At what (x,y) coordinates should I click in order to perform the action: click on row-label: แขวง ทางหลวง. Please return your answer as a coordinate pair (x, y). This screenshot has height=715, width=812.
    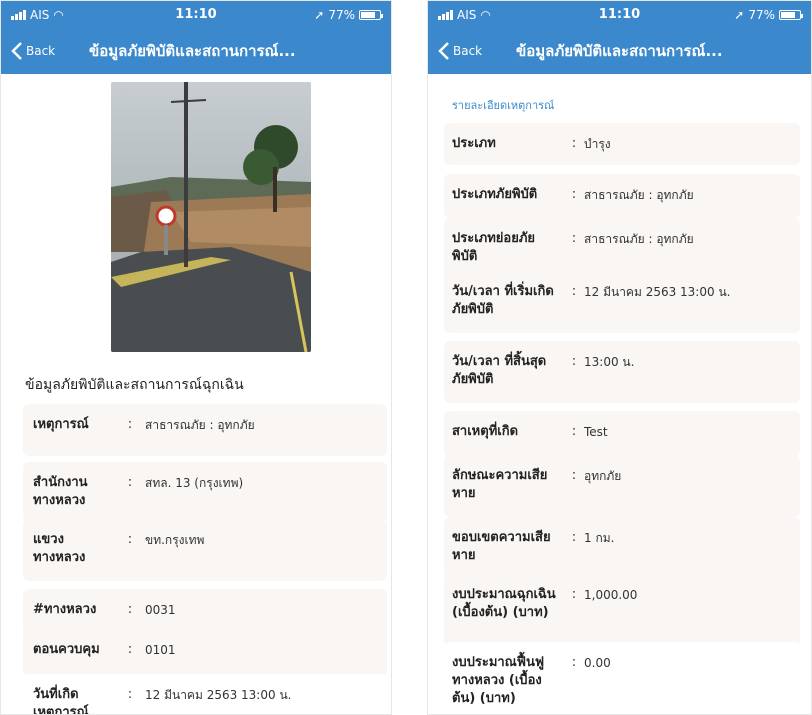
    Looking at the image, I should click on (59, 548).